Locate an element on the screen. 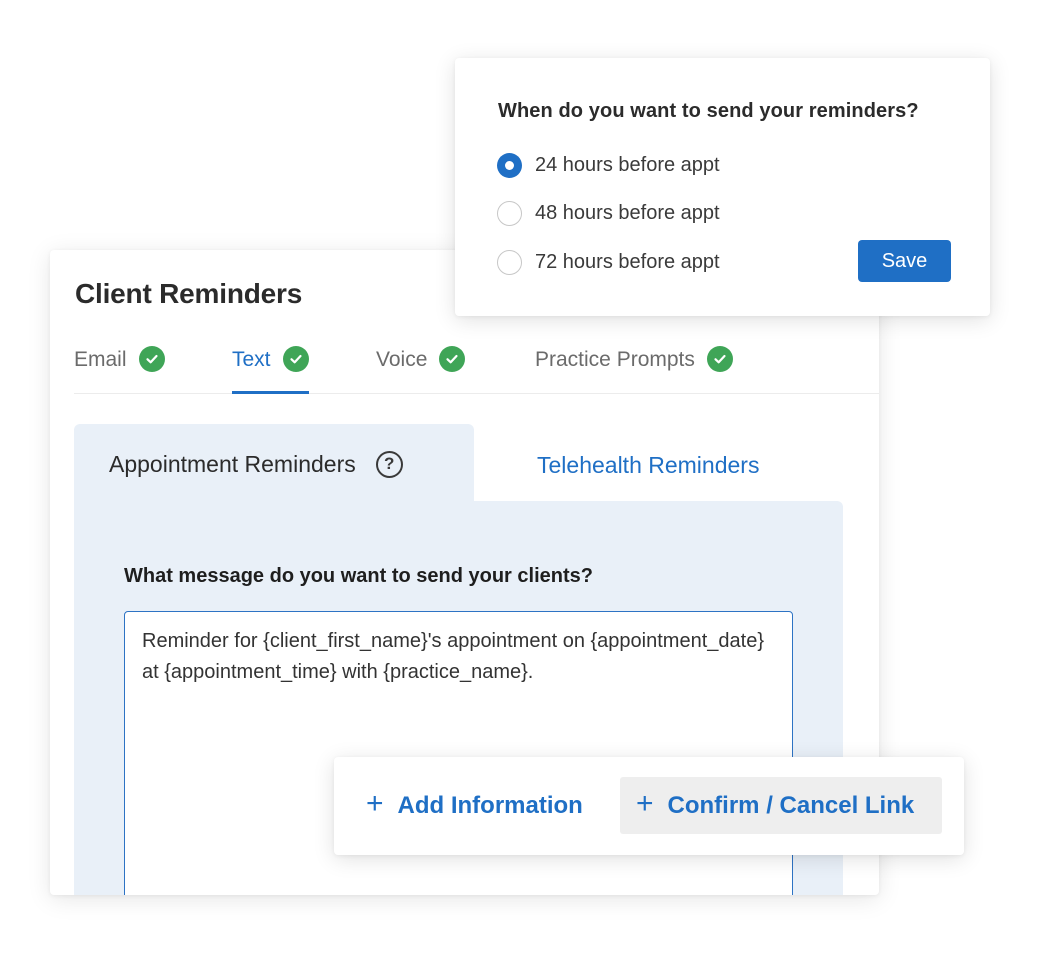 The height and width of the screenshot is (977, 1040). save-button: Save is located at coordinates (904, 261).